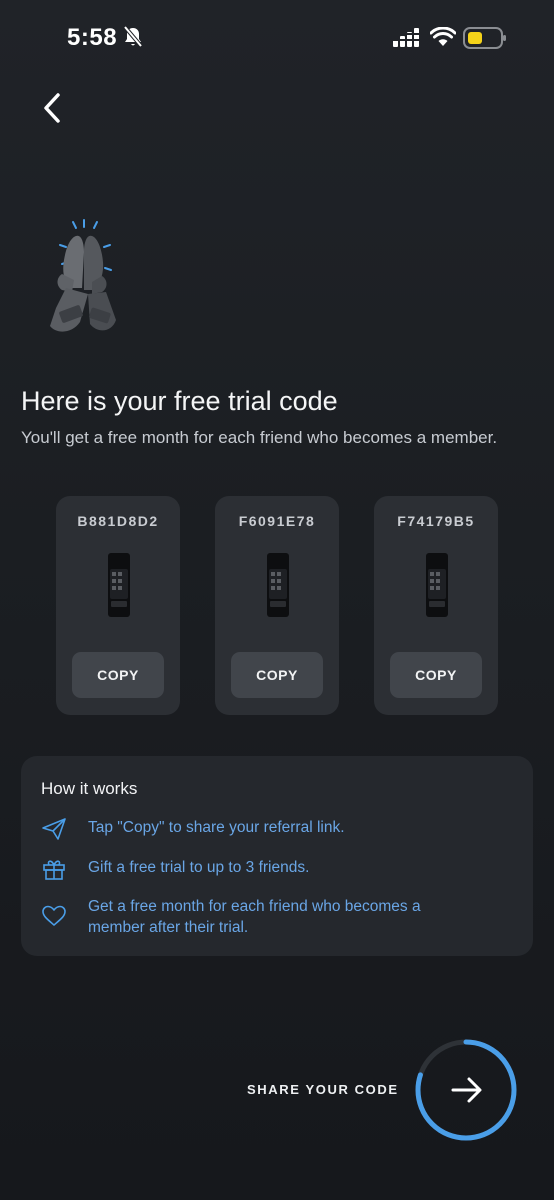 This screenshot has width=554, height=1200. I want to click on how-it-works-text: Gift a free trial to up to 3 friends., so click(199, 867).